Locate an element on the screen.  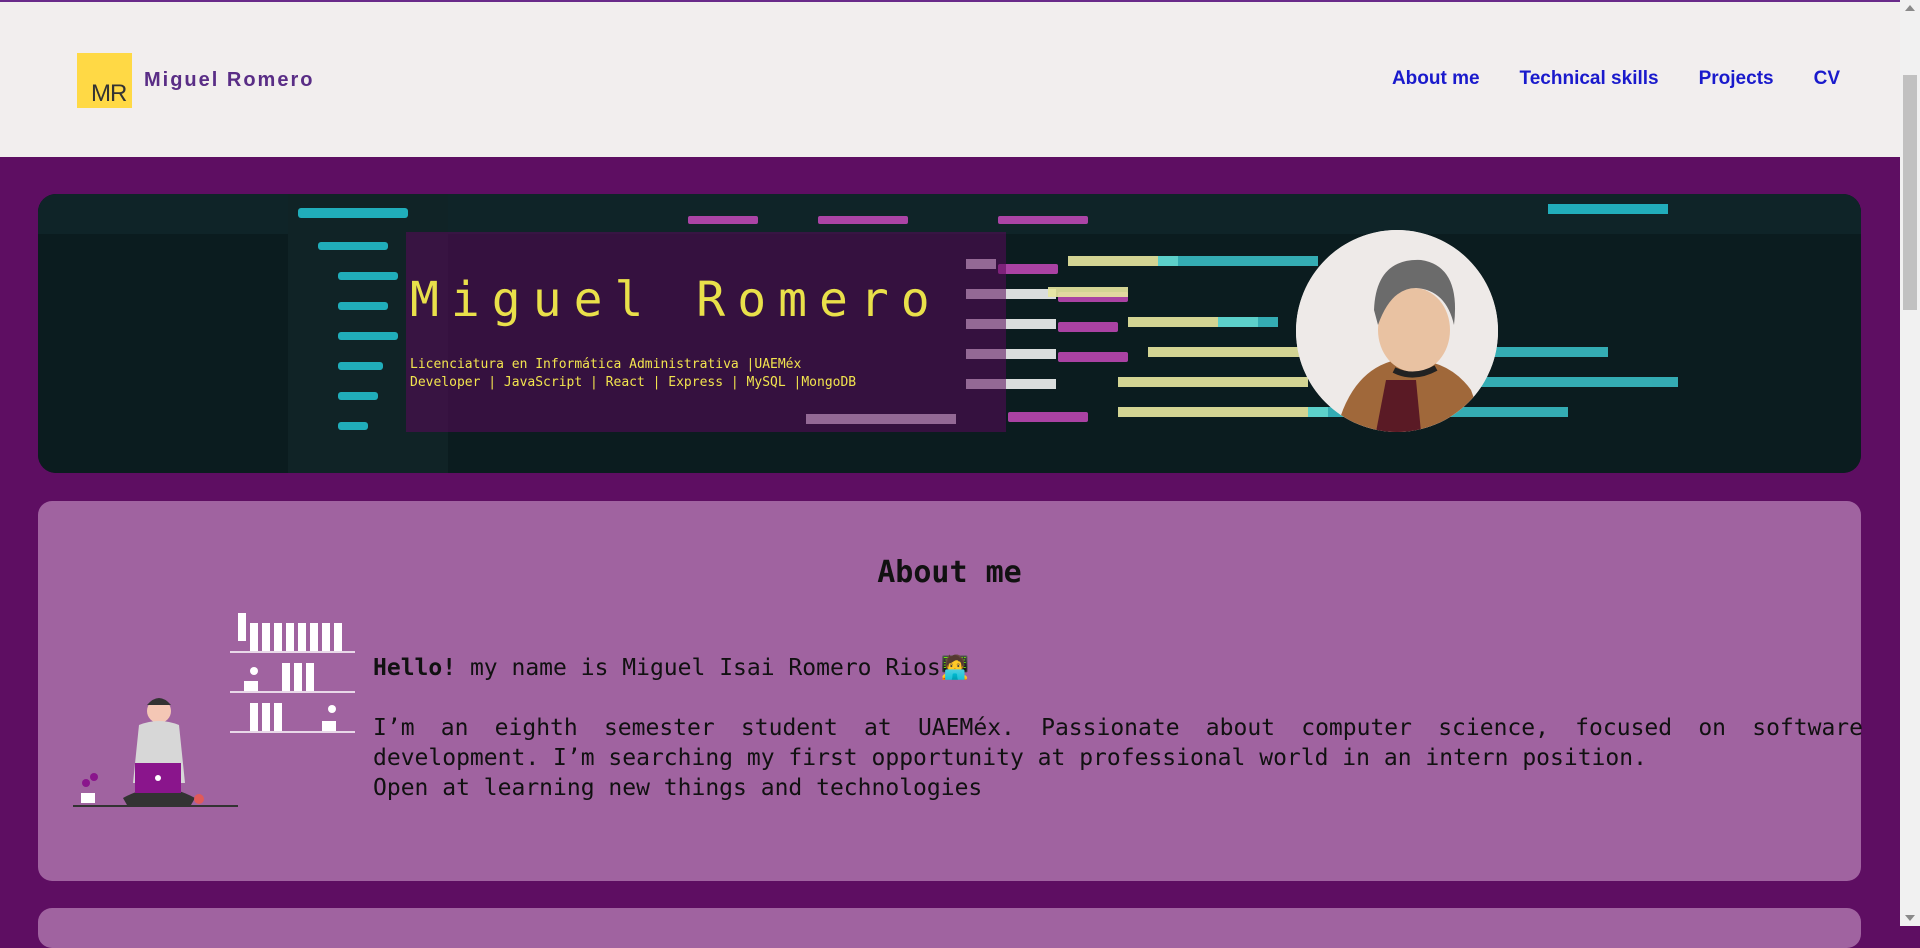
hero-title: Miguel Romero is located at coordinates (676, 300).